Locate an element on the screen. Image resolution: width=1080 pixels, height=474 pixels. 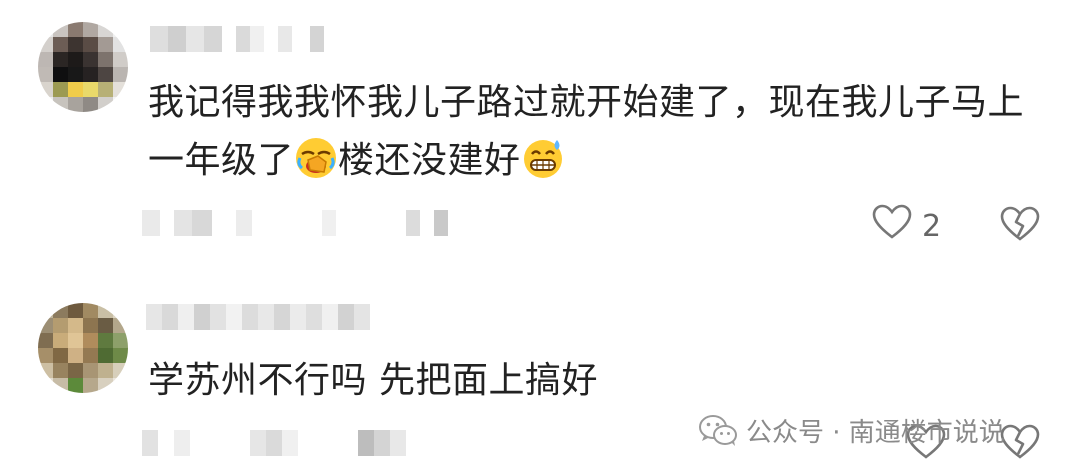
comment-text: 学苏州不行吗 先把面上搞好 is located at coordinates (373, 381).